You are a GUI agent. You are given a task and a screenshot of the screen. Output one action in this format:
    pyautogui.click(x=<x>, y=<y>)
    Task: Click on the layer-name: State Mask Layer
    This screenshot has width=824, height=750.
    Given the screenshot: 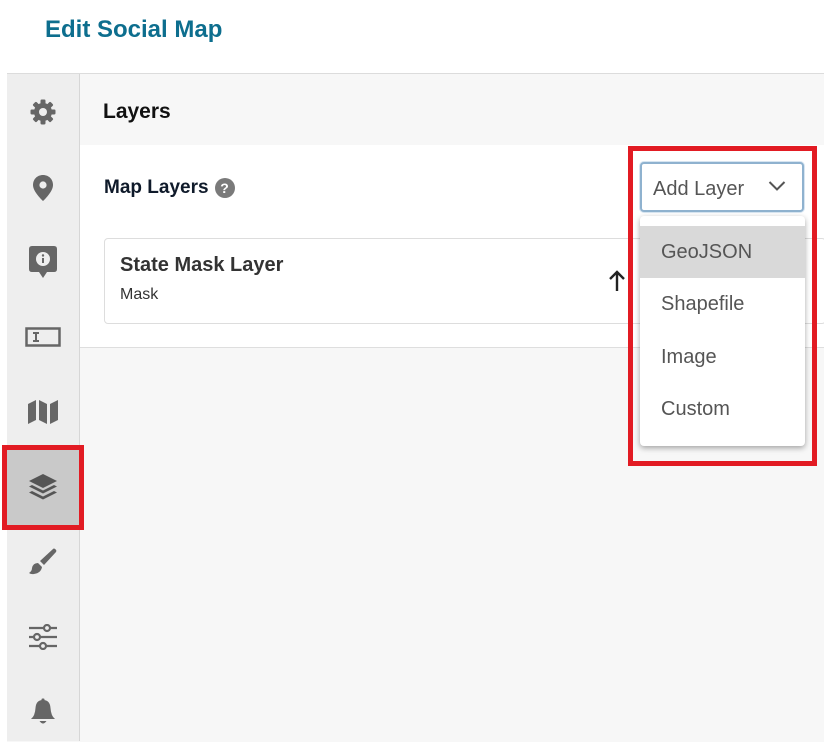 What is the action you would take?
    pyautogui.click(x=202, y=265)
    